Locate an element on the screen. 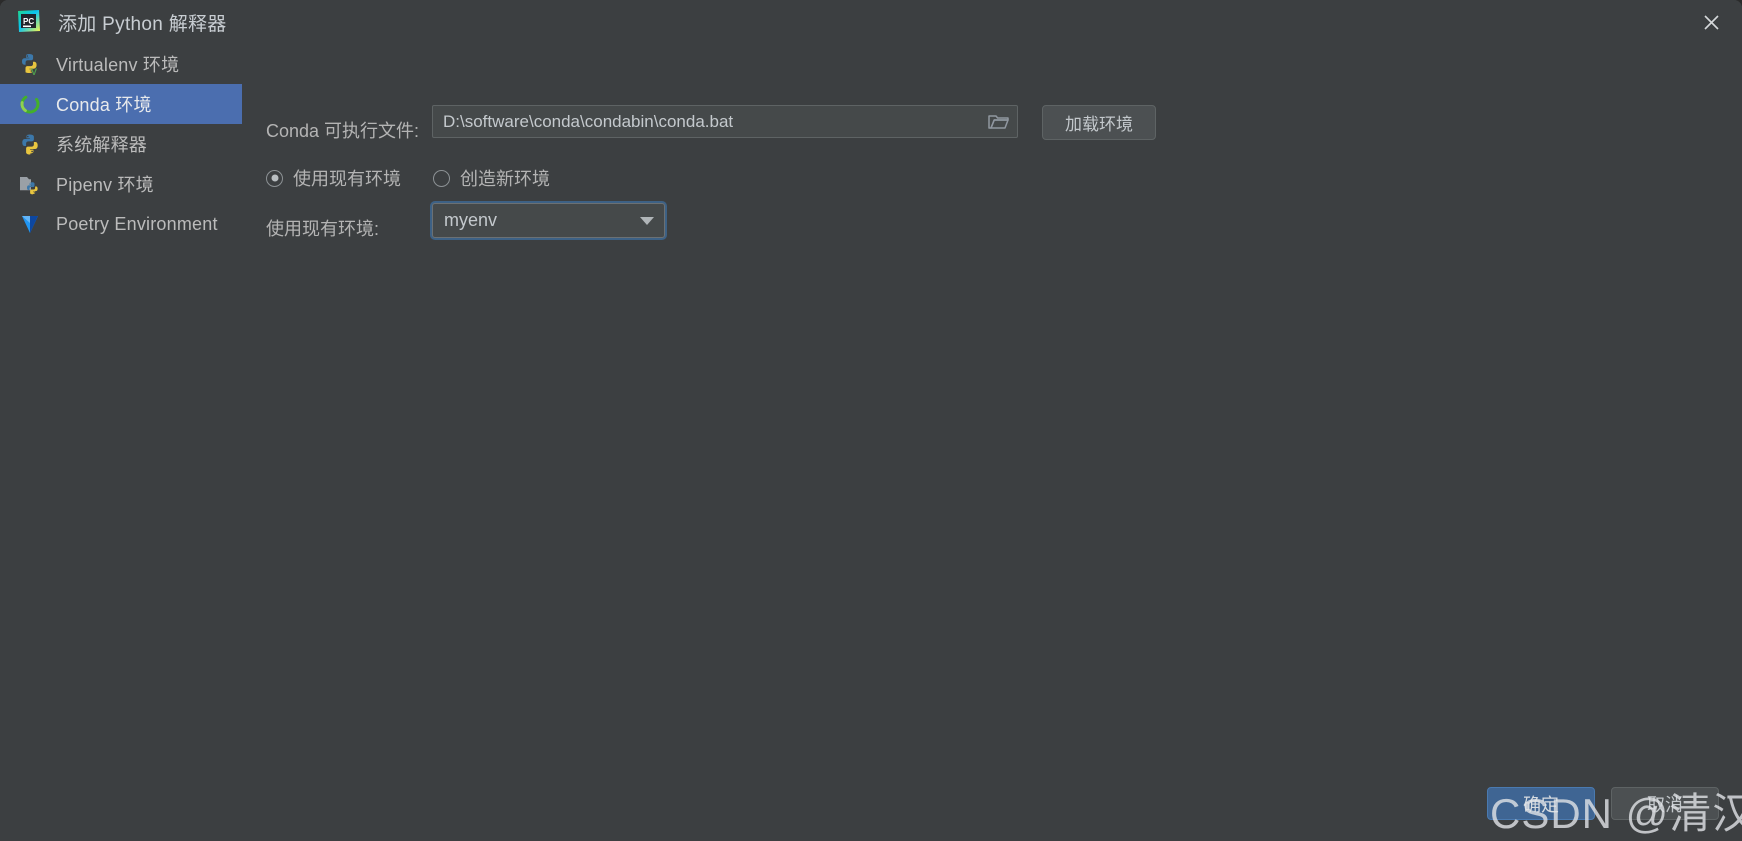 Image resolution: width=1742 pixels, height=841 pixels. conda-executable-value: D:\software\conda\condabin\conda.bat is located at coordinates (588, 121).